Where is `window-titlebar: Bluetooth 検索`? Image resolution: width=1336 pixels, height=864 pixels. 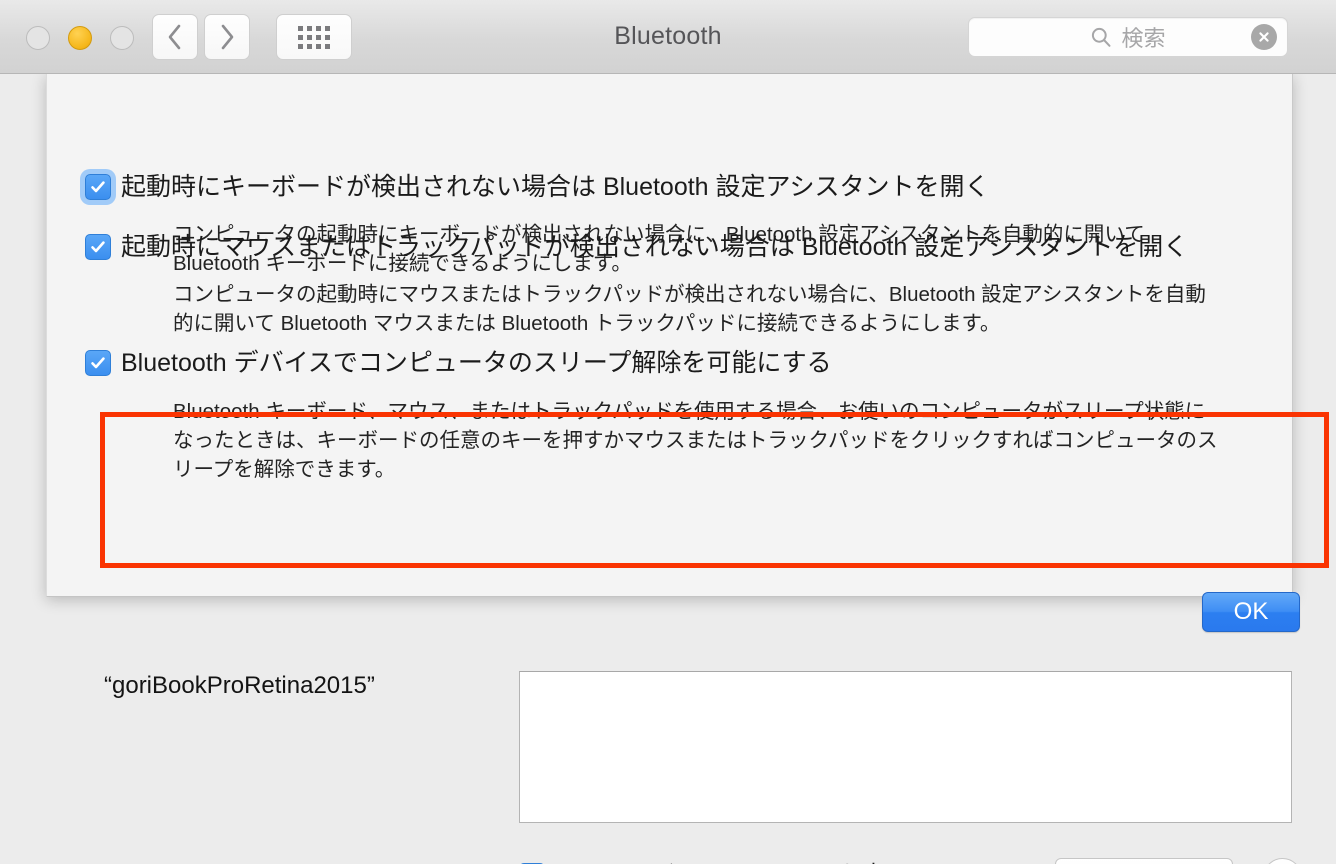 window-titlebar: Bluetooth 検索 is located at coordinates (668, 37).